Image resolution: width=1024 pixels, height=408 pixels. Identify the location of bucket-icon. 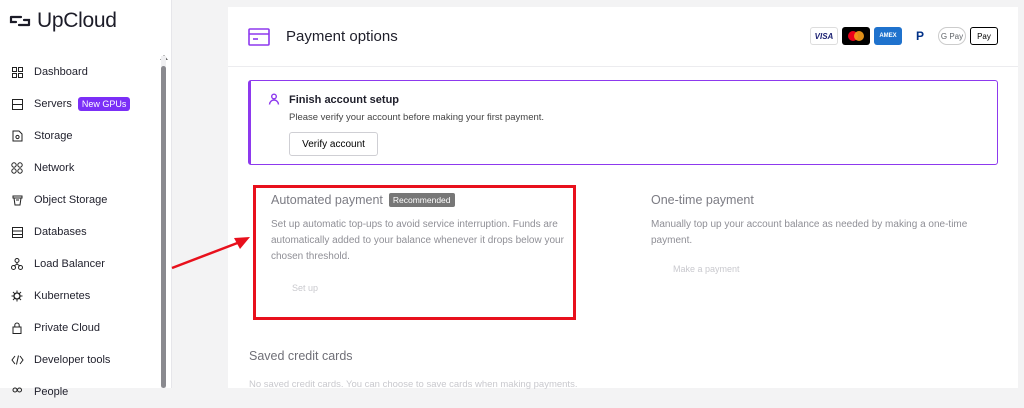
(17, 200).